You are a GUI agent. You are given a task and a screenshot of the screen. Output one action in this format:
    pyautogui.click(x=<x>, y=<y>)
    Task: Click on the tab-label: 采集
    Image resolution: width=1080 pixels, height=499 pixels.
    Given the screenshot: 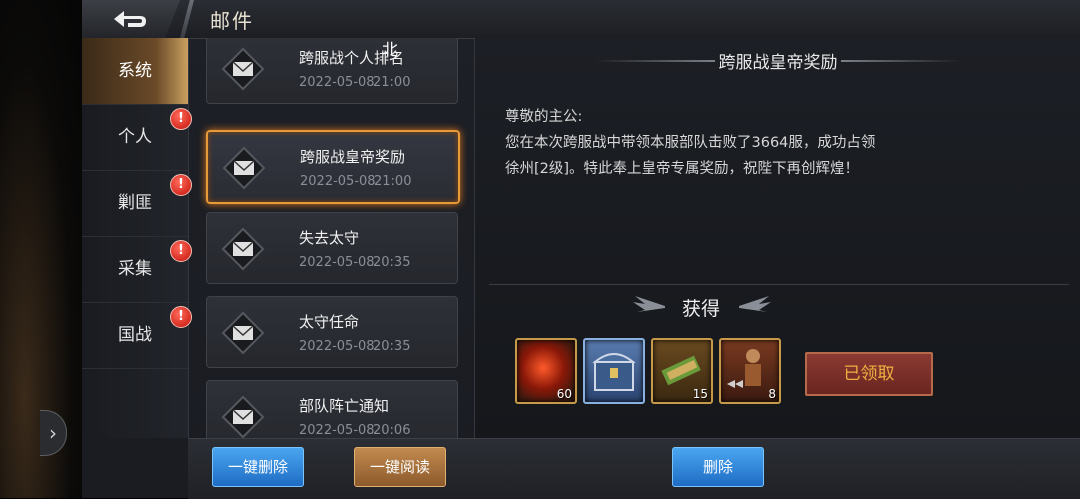 What is the action you would take?
    pyautogui.click(x=135, y=269)
    